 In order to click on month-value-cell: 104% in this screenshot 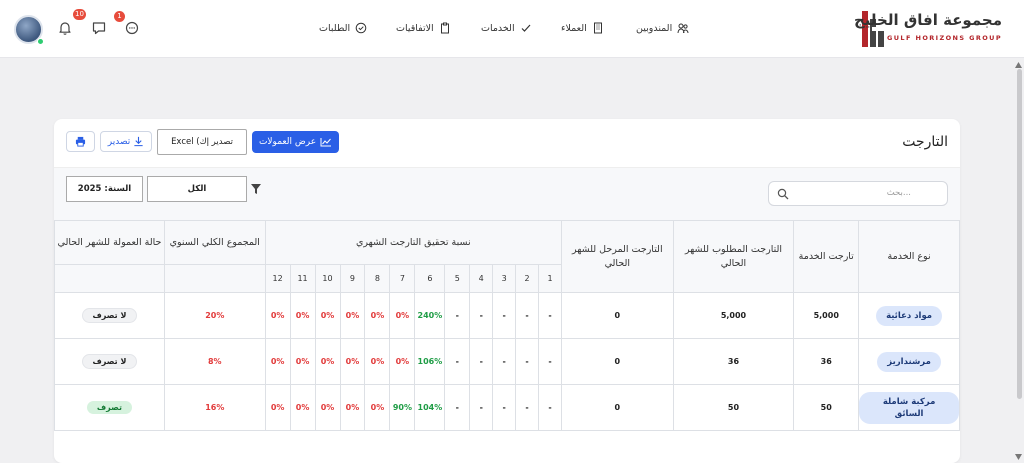, I will do `click(430, 407)`.